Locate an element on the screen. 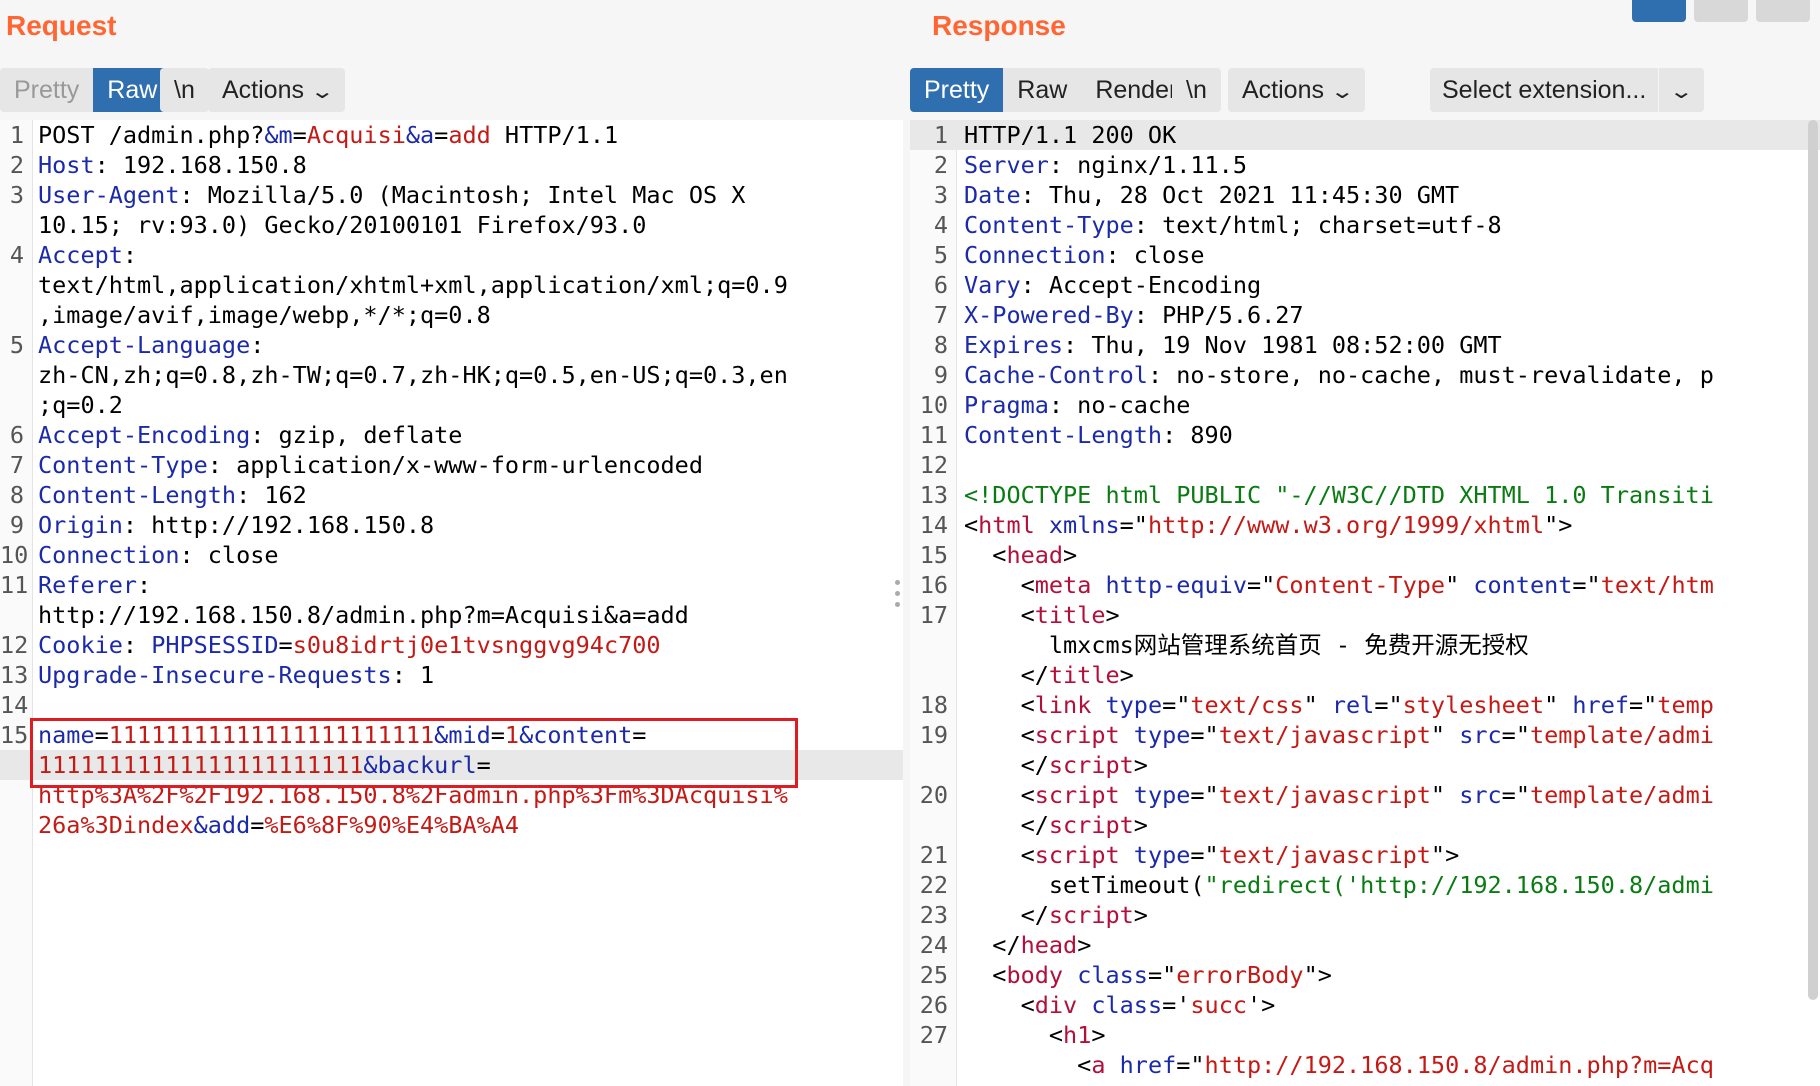  code-line: 26a%3Dindex&add=%E6%8F%90%E4%BA%A4 is located at coordinates (451, 825).